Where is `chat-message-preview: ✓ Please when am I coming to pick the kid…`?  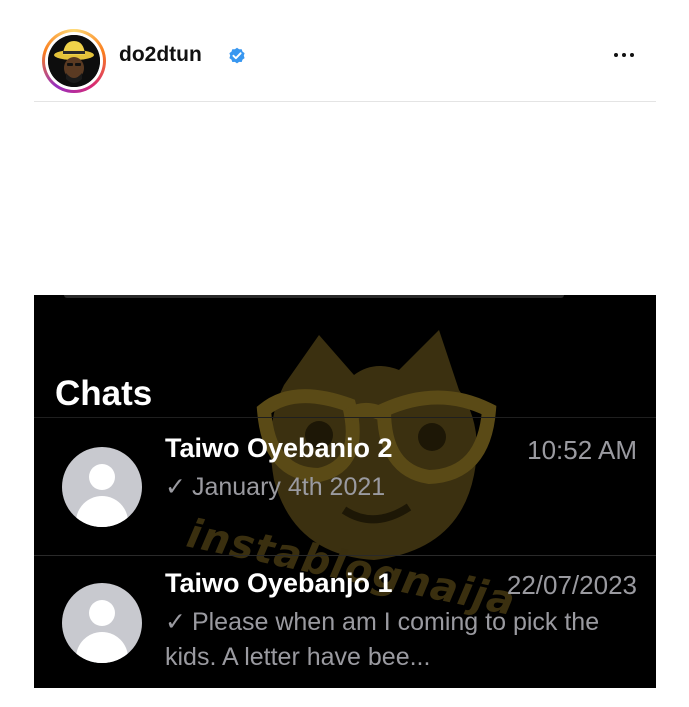
chat-message-preview: ✓ Please when am I coming to pick the kid… is located at coordinates (395, 640).